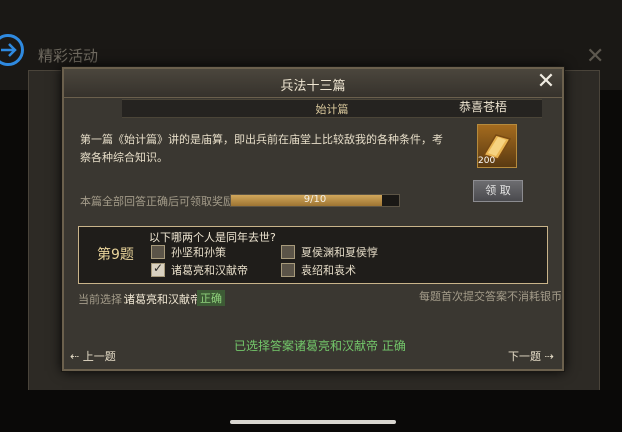  I want to click on question-number: 第9题, so click(115, 255).